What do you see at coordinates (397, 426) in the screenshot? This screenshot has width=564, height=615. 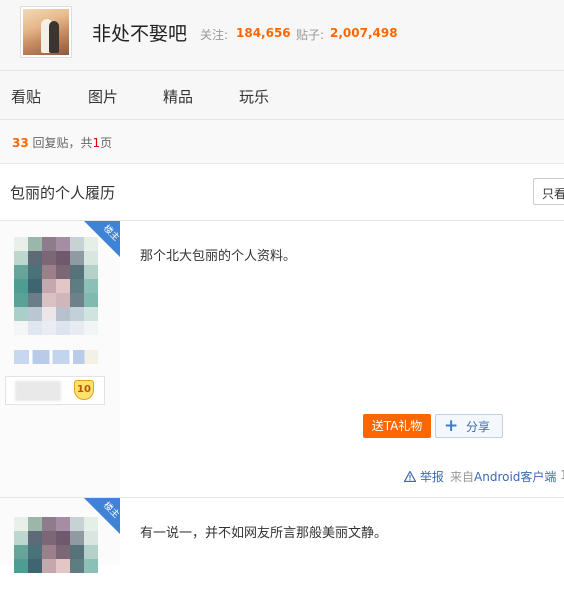 I see `send-gift-button: 送TA礼物` at bounding box center [397, 426].